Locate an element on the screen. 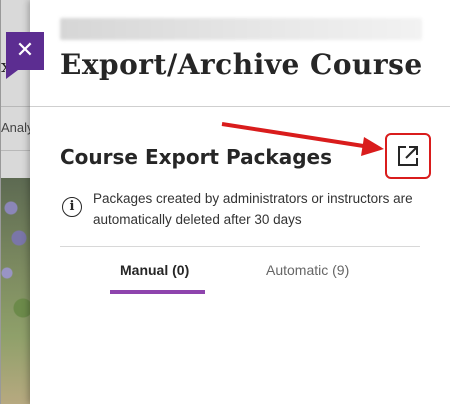 Image resolution: width=450 pixels, height=404 pixels. close-button: ✕ is located at coordinates (25, 55).